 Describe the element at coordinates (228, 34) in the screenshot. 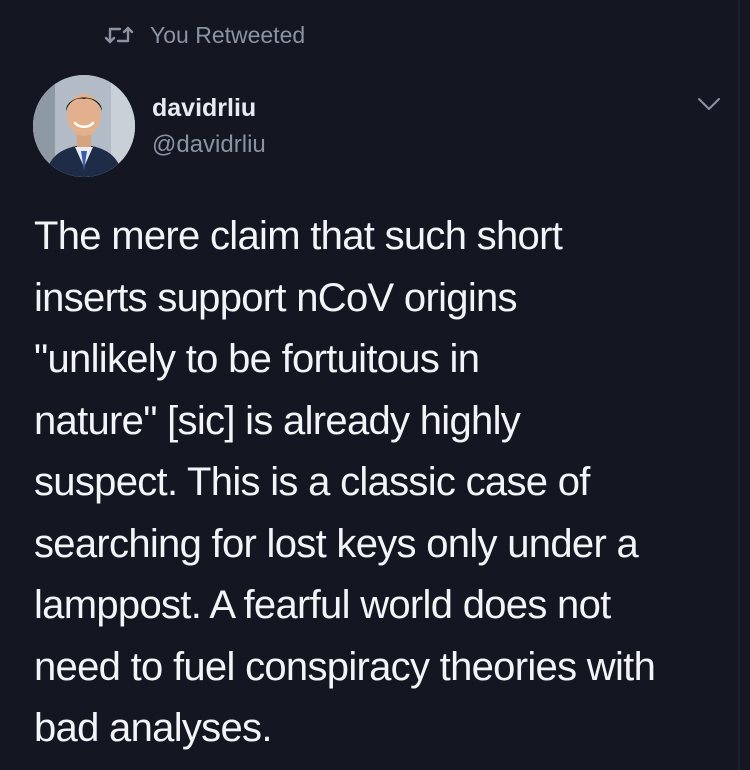

I see `retweet-label: You Retweeted` at that location.